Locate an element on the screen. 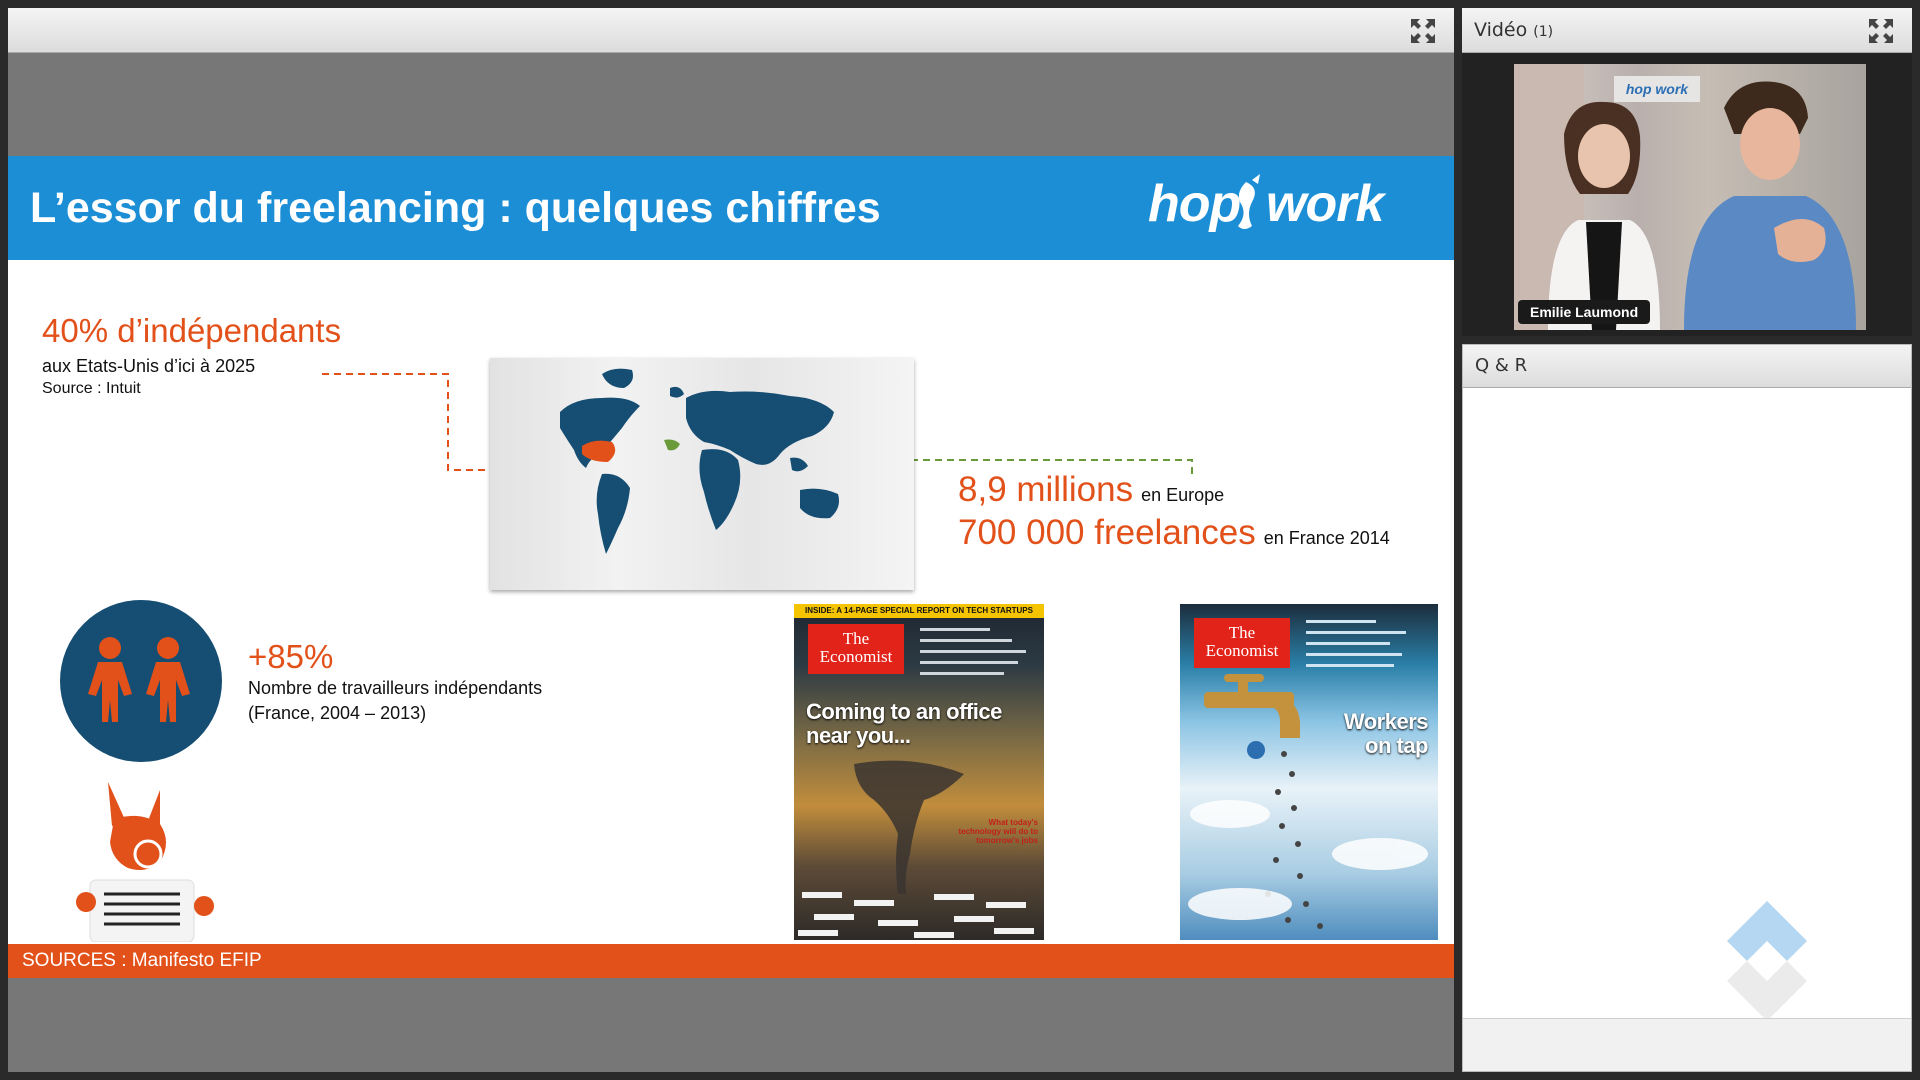 This screenshot has width=1920, height=1080. video-title: Vidéo (1) is located at coordinates (1513, 30).